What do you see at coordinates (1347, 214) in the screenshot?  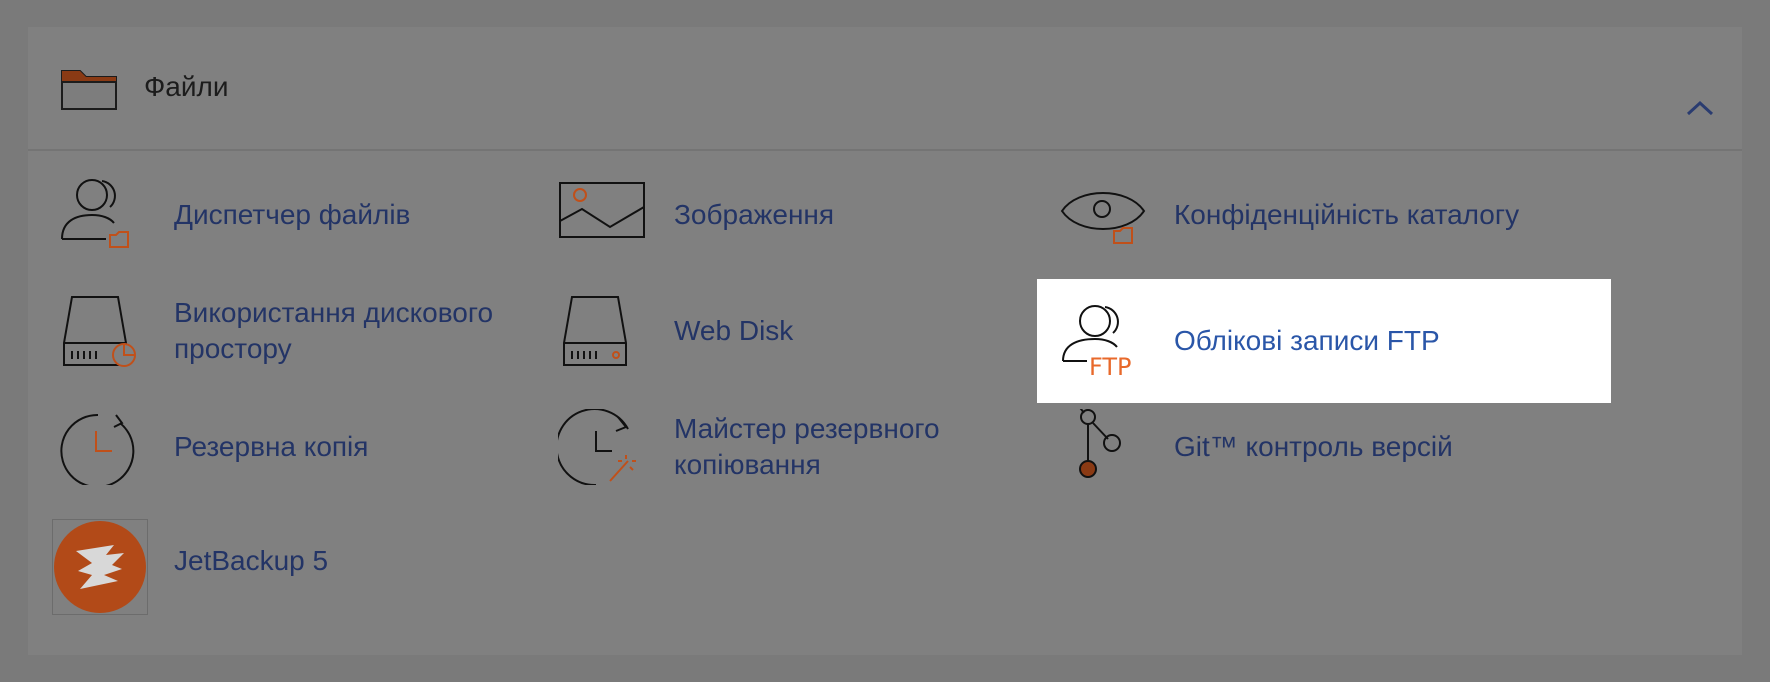 I see `item-label: Конфіденційність каталогу` at bounding box center [1347, 214].